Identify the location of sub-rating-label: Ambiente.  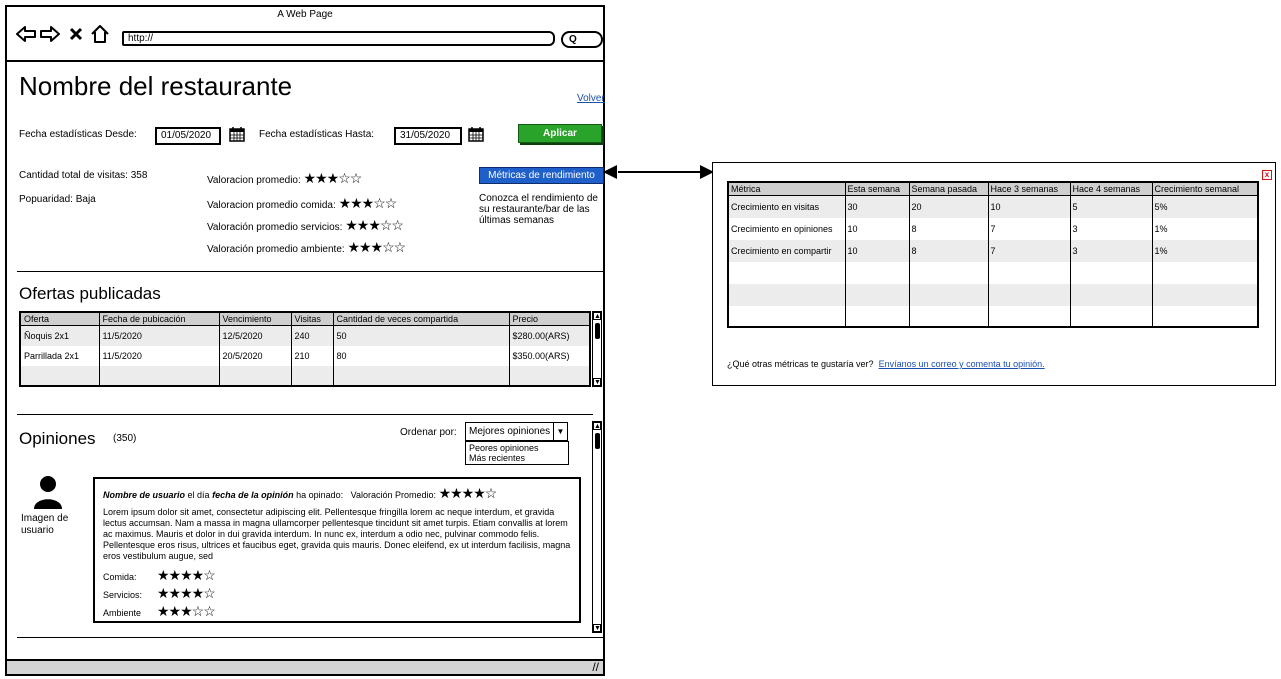
(122, 613).